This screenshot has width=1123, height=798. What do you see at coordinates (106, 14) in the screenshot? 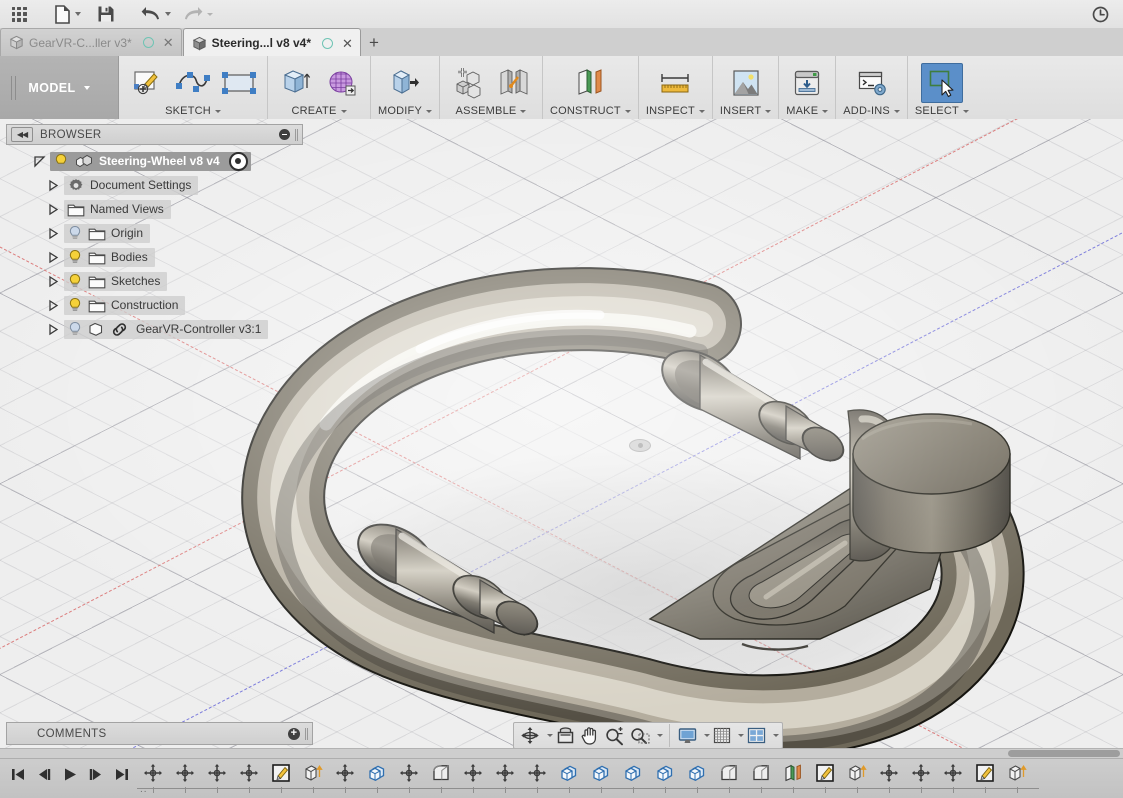
I see `save-button` at bounding box center [106, 14].